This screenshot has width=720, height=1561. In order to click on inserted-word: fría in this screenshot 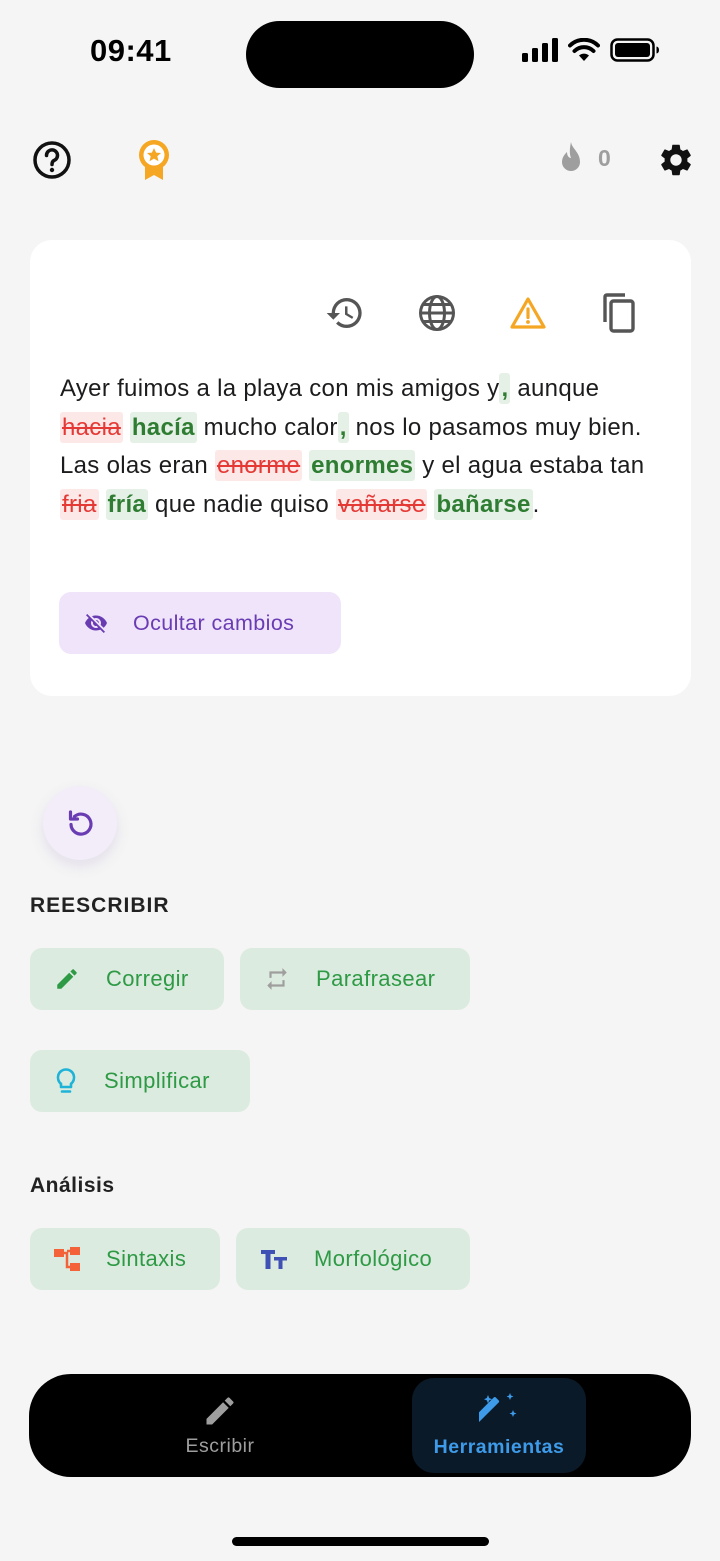, I will do `click(127, 504)`.